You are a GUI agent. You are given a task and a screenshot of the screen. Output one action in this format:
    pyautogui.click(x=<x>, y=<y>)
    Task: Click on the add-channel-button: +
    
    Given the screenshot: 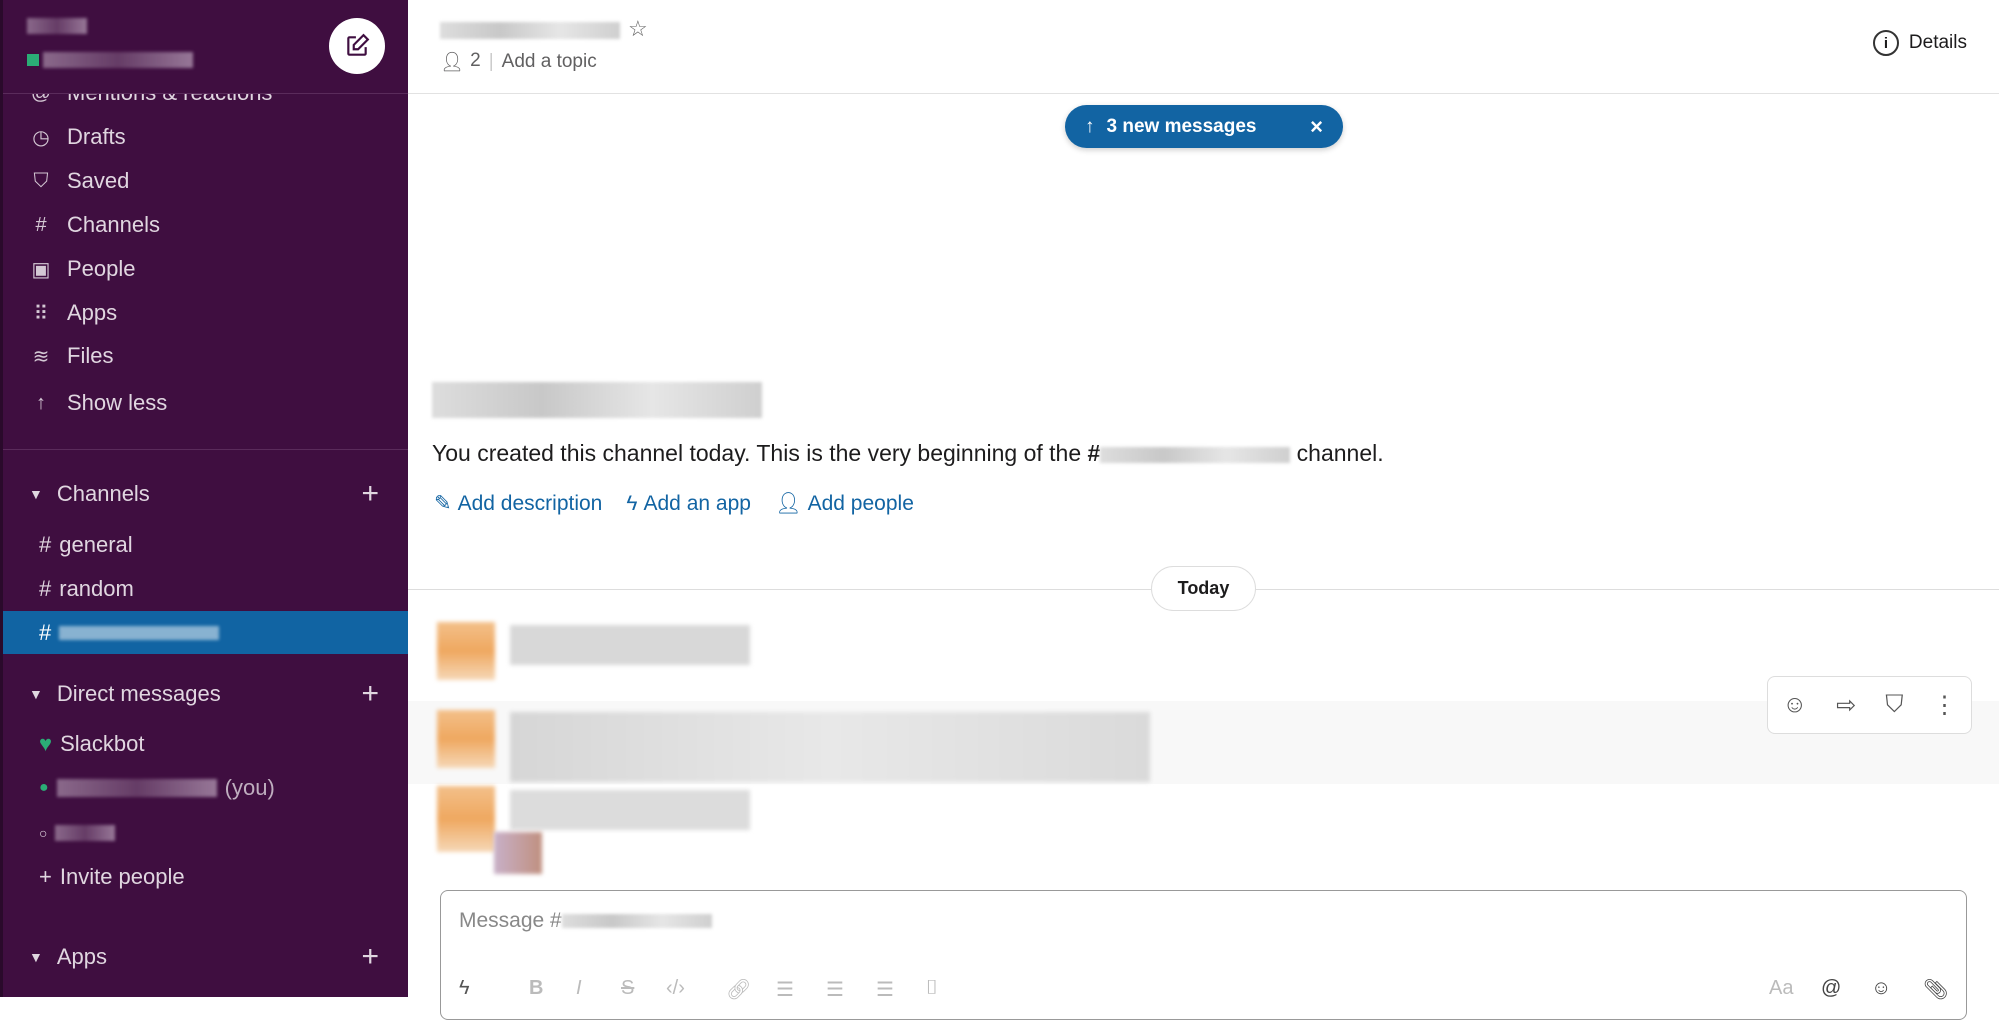 What is the action you would take?
    pyautogui.click(x=370, y=494)
    